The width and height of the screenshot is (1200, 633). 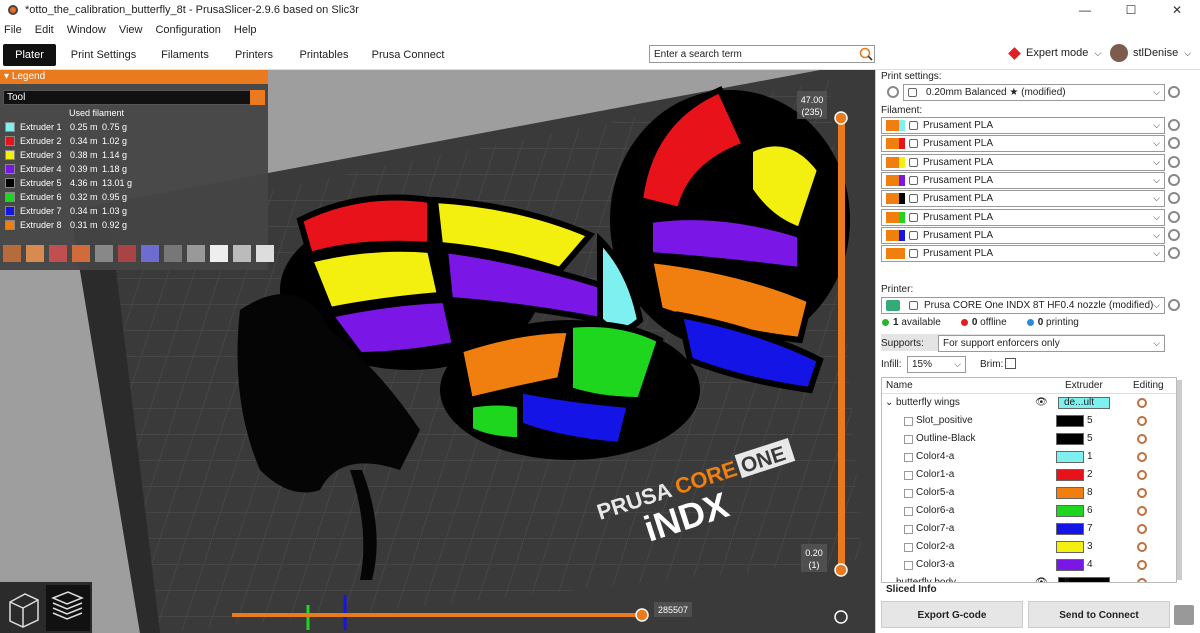 What do you see at coordinates (754, 54) in the screenshot?
I see `search-input` at bounding box center [754, 54].